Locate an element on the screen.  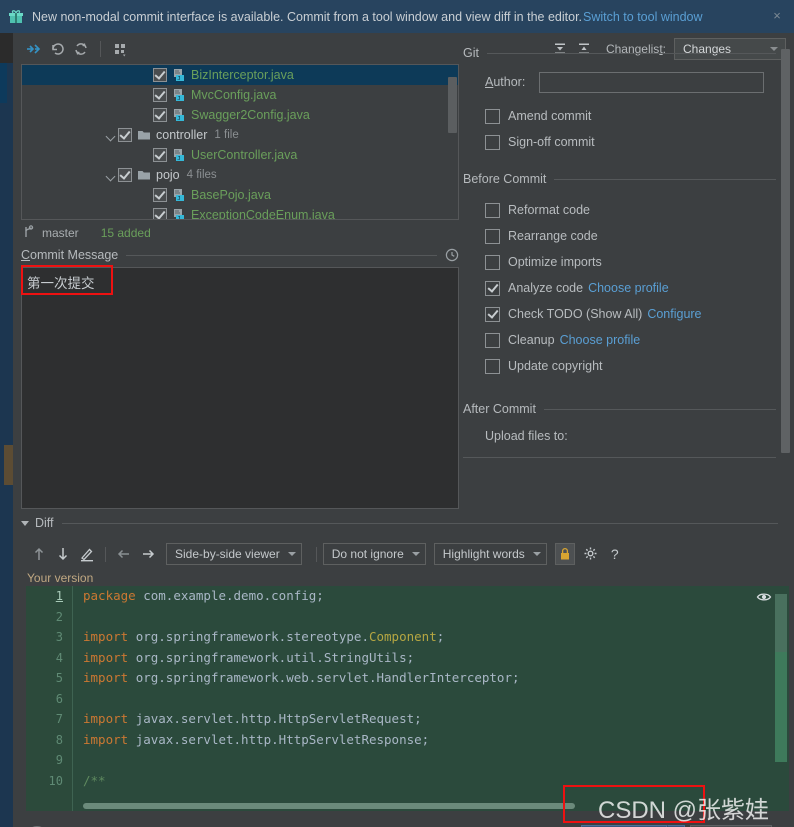
git-label: Amend commit is located at coordinates (550, 116).